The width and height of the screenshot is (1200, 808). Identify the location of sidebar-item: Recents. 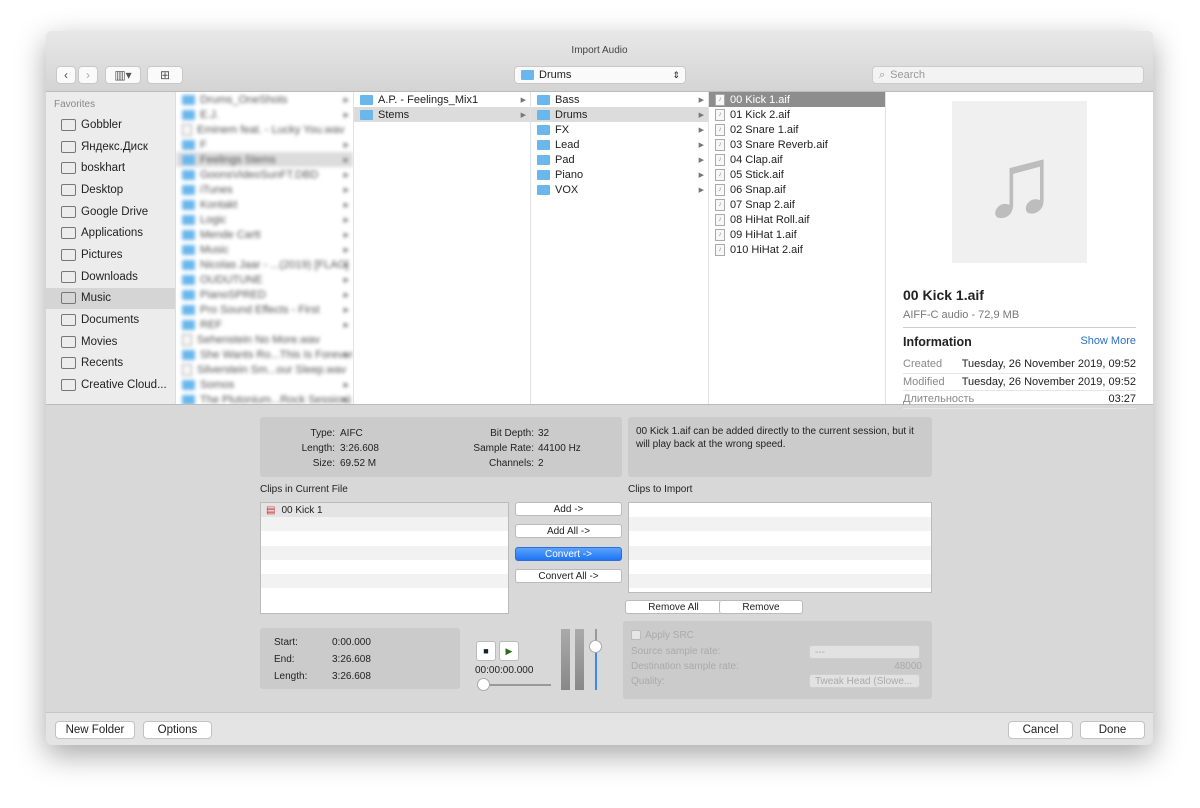
(110, 364).